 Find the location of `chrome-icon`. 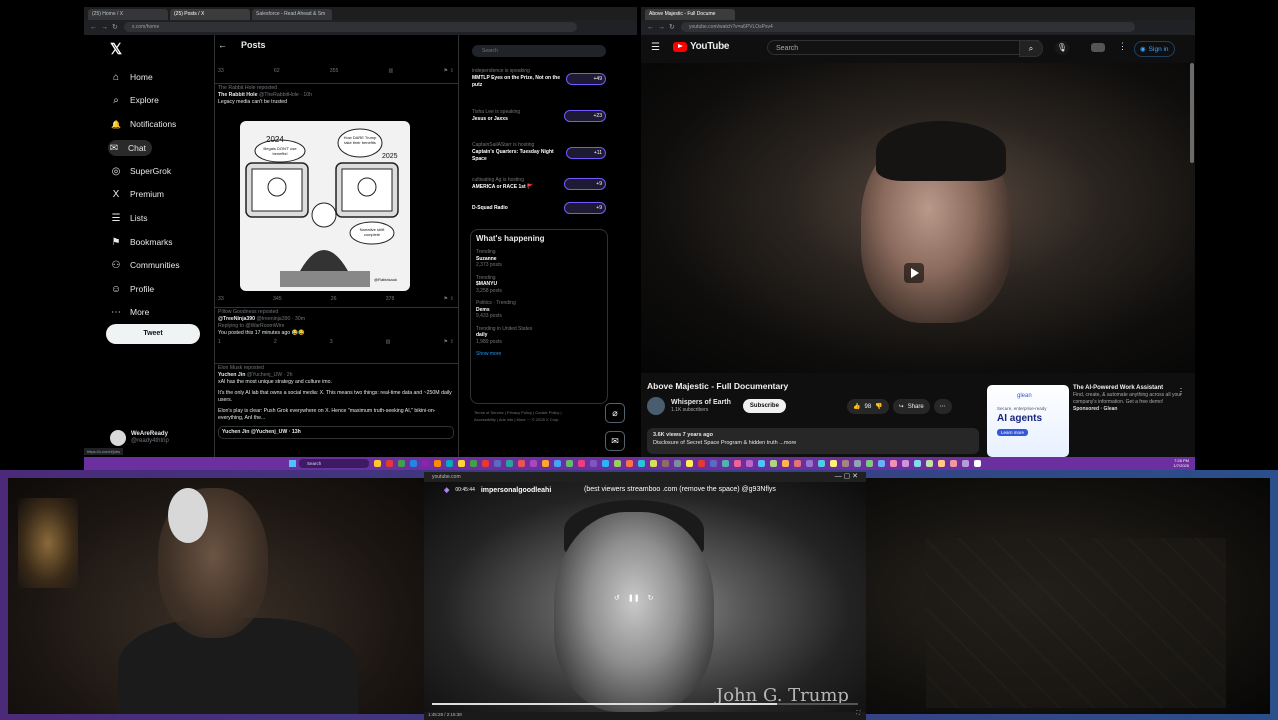

chrome-icon is located at coordinates (401, 463).